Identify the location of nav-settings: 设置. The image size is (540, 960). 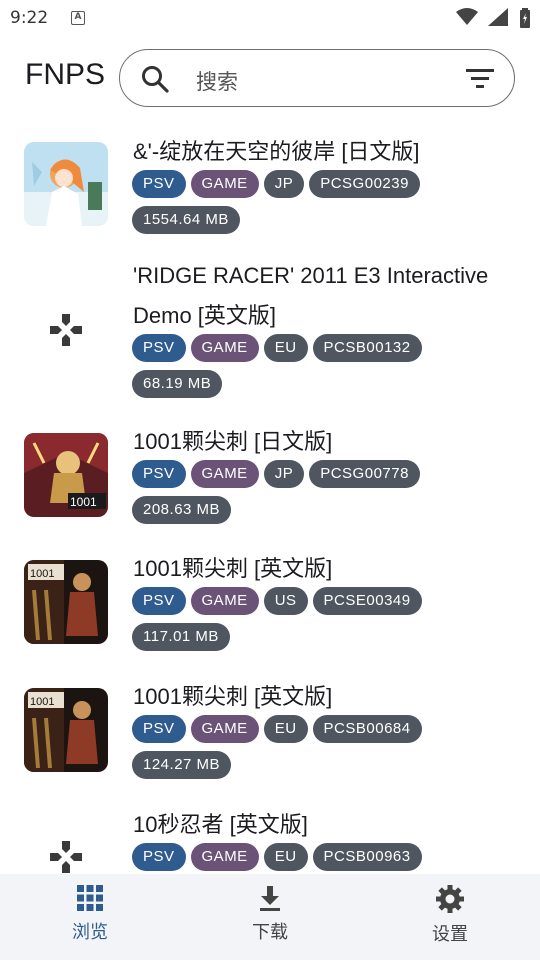
(450, 915).